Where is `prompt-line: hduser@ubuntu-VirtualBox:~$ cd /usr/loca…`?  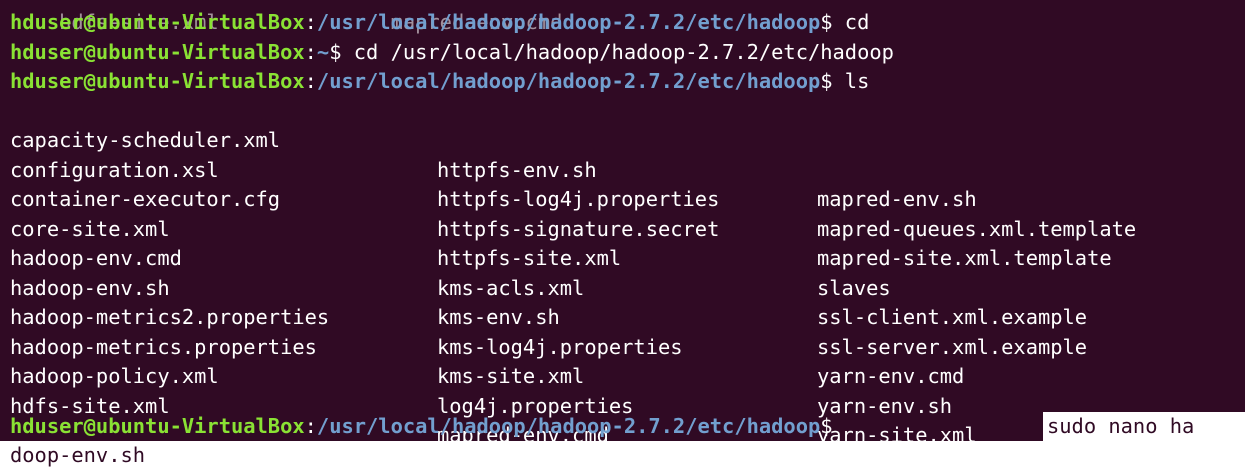
prompt-line: hduser@ubuntu-VirtualBox:~$ cd /usr/loca… is located at coordinates (452, 53).